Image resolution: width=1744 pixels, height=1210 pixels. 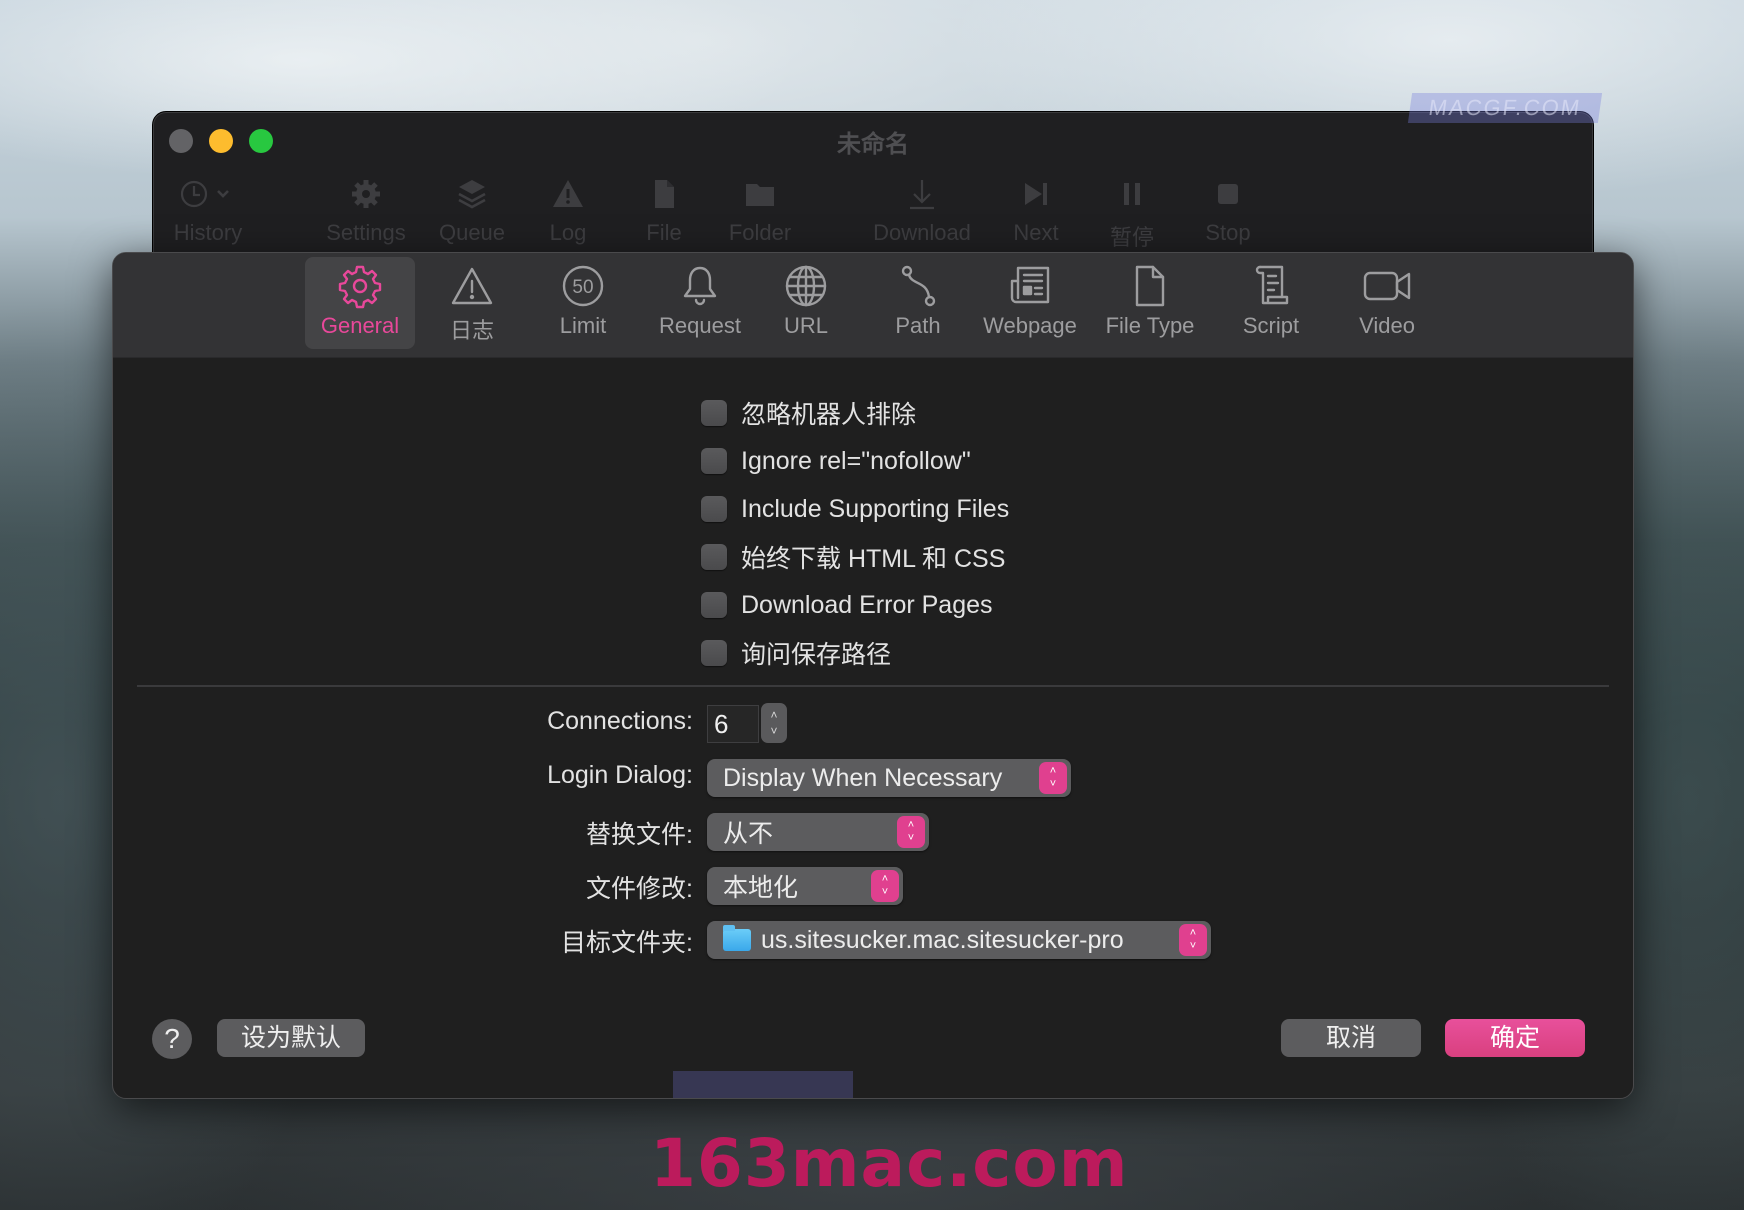 What do you see at coordinates (805, 325) in the screenshot?
I see `tab-label: URL` at bounding box center [805, 325].